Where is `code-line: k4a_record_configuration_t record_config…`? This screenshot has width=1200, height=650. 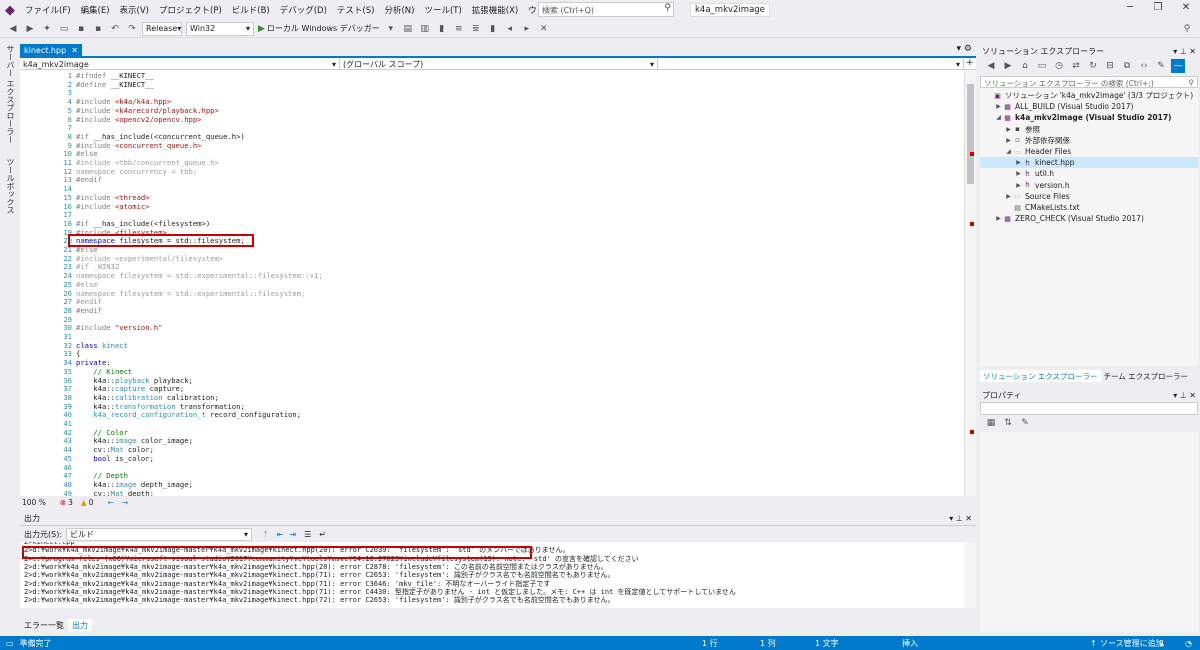 code-line: k4a_record_configuration_t record_config… is located at coordinates (188, 415).